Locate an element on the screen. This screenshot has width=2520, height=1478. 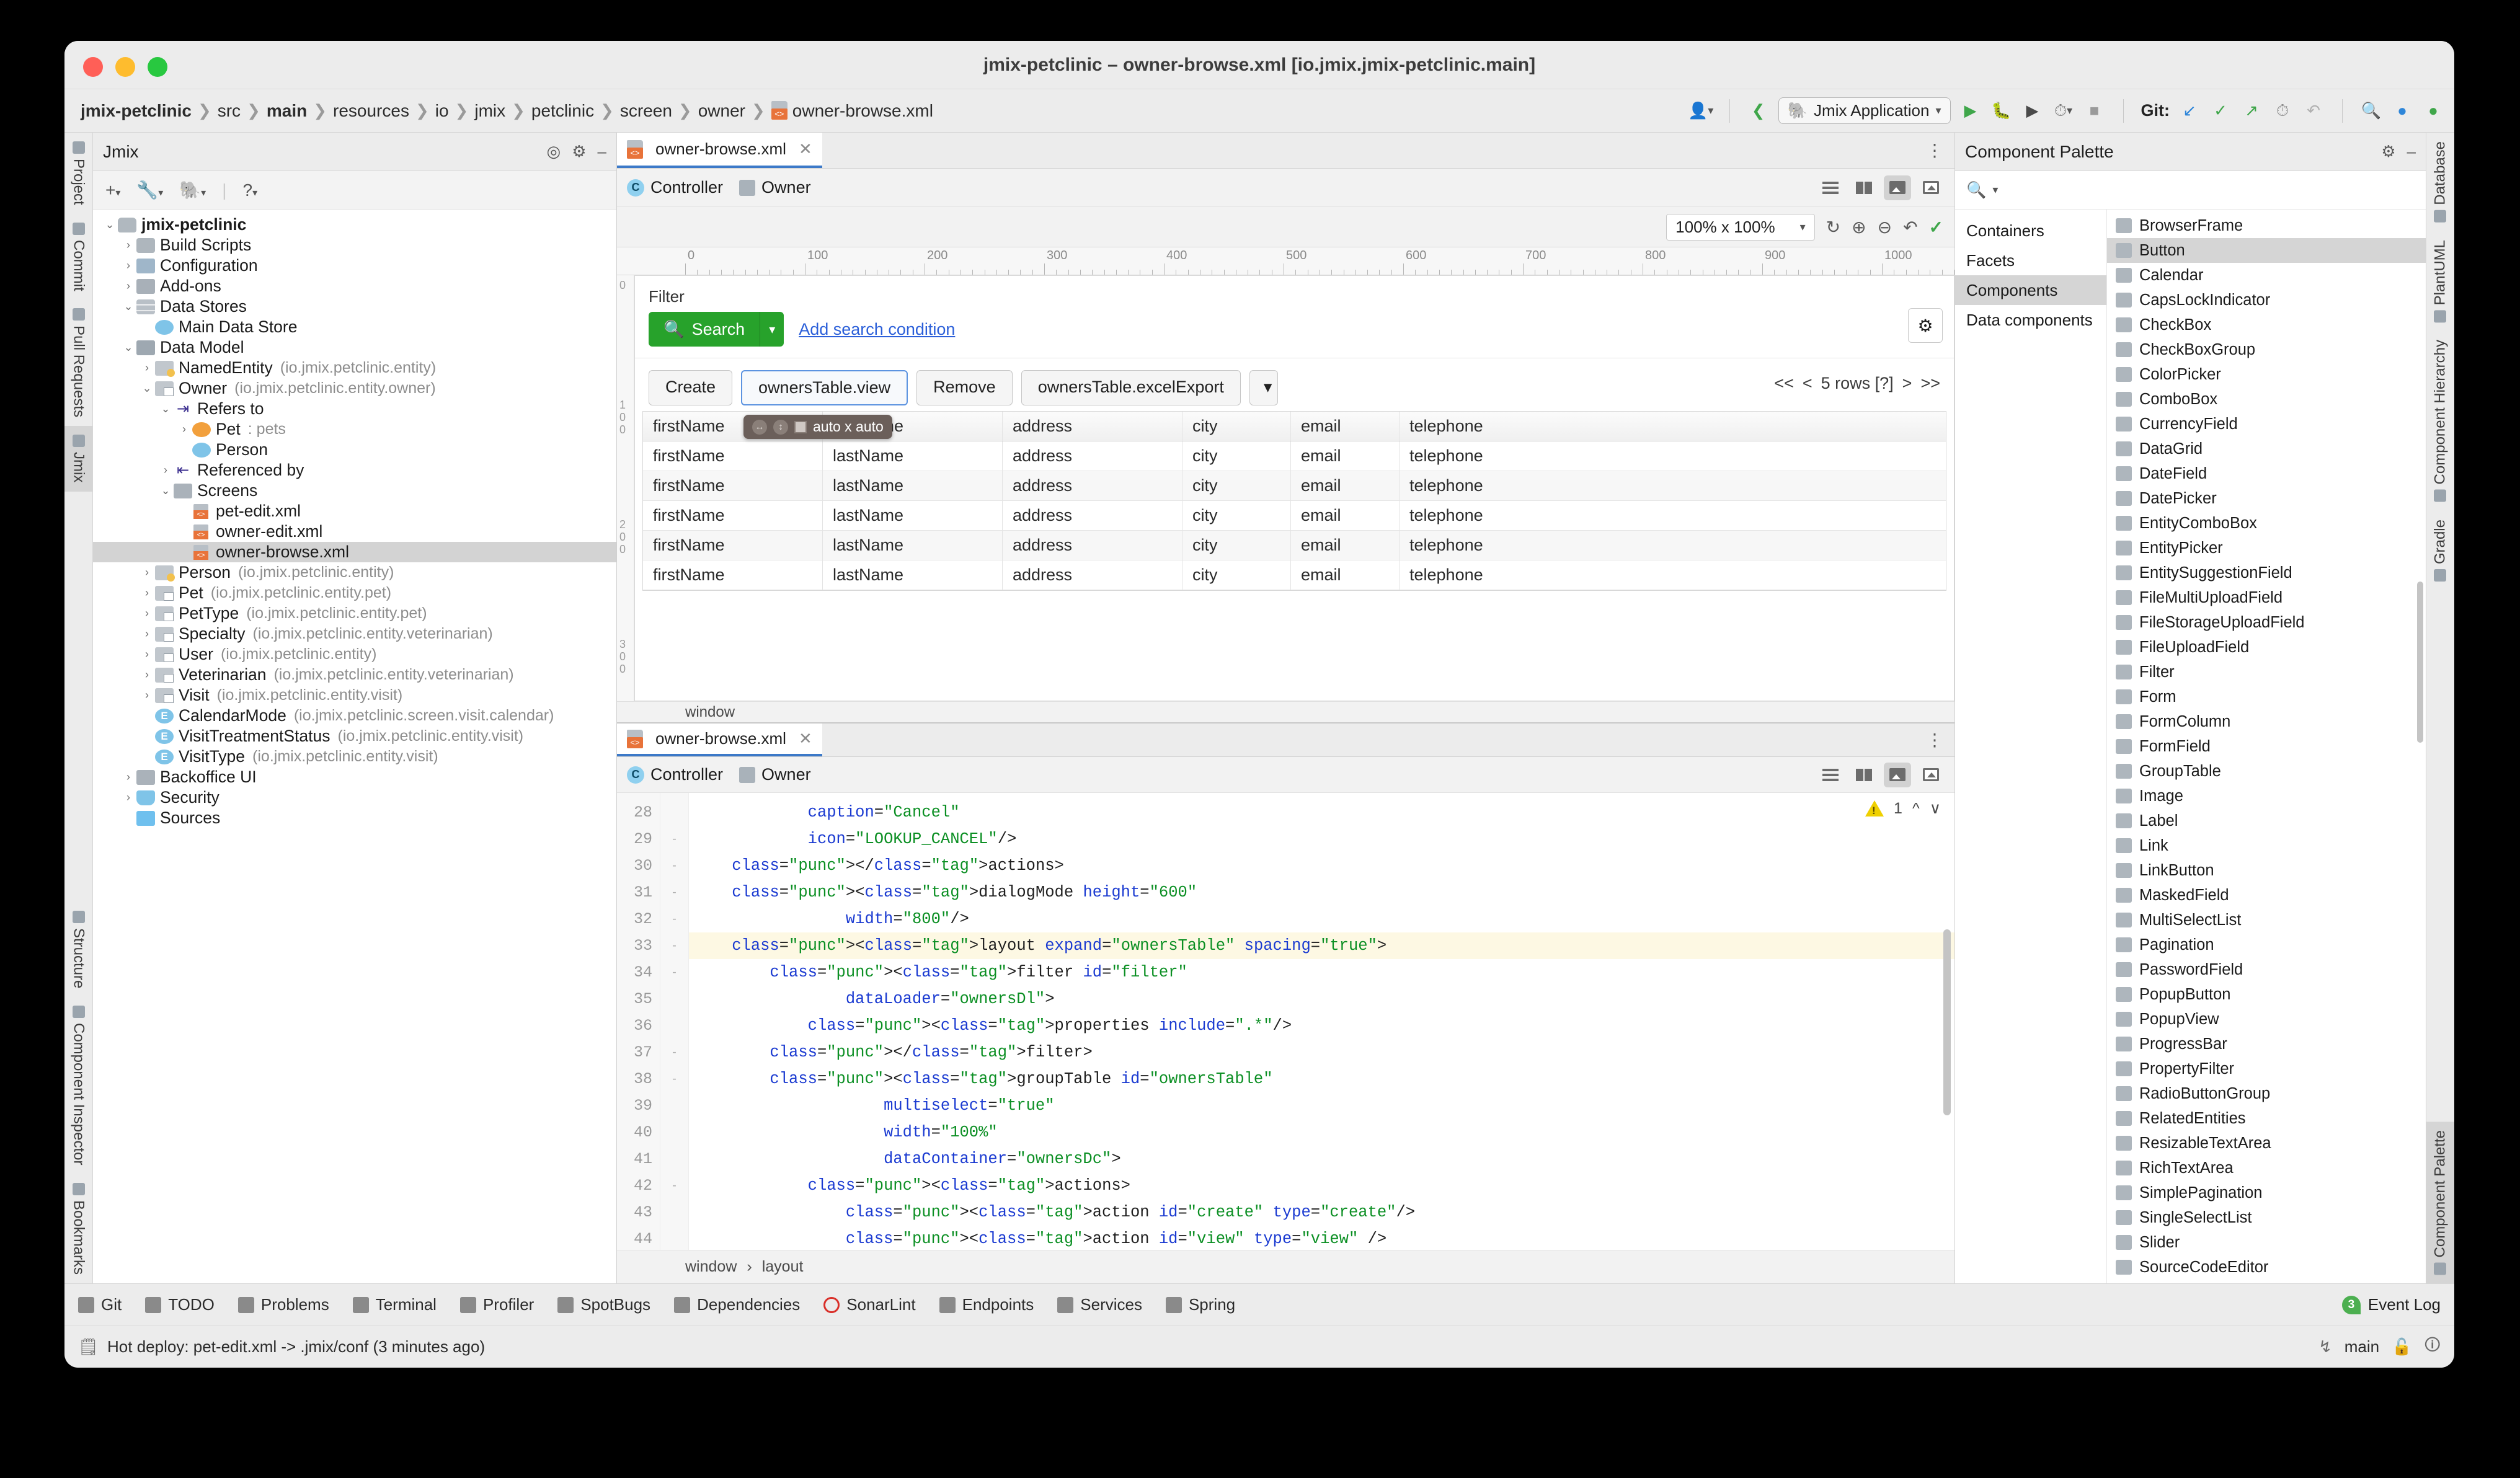
owners-table-view-button: ownersTable.view is located at coordinates (824, 388).